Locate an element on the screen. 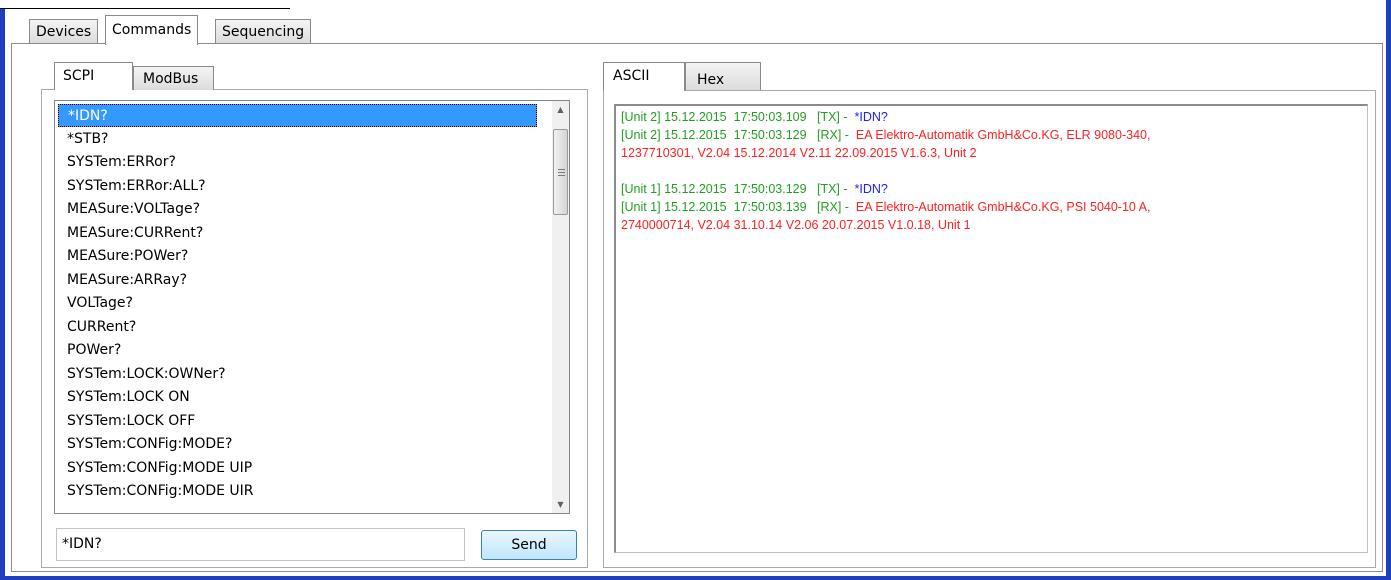  window-border-left is located at coordinates (2, 290).